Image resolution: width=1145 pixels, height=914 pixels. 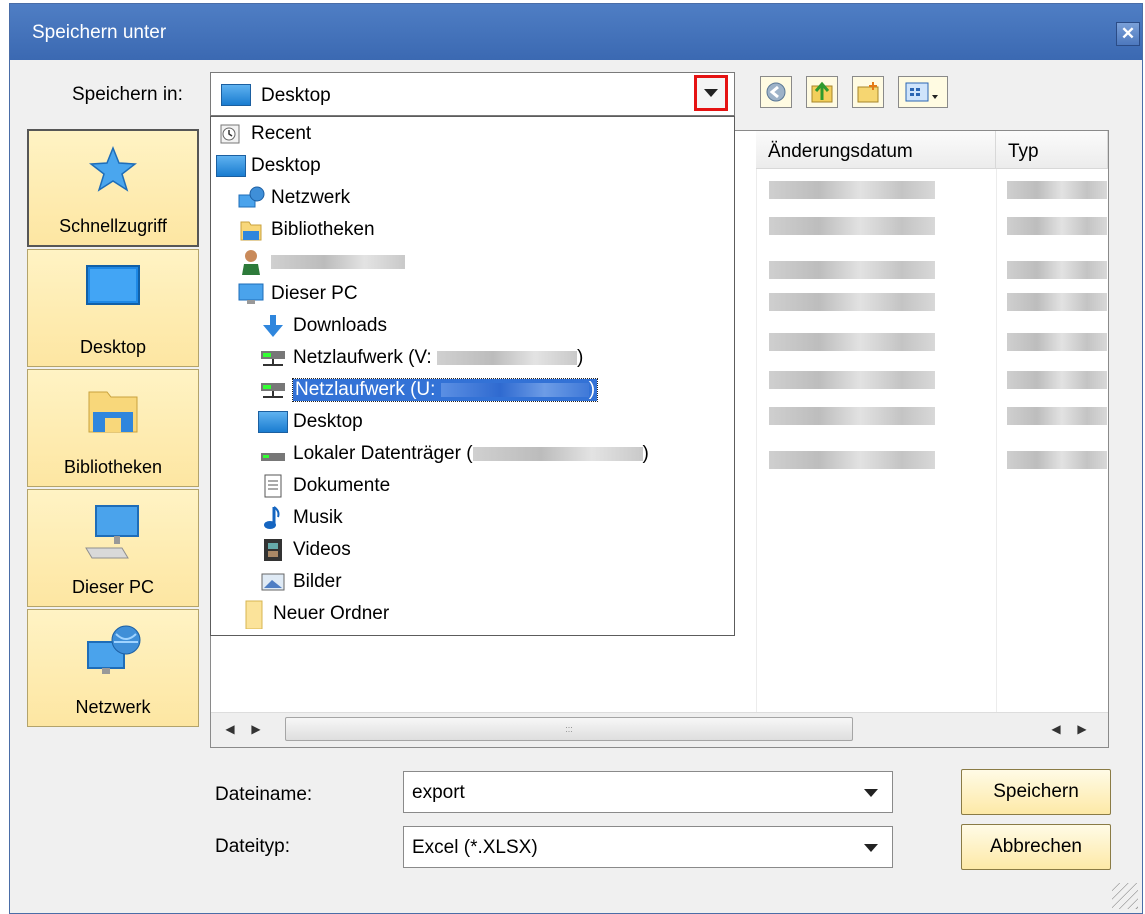 I want to click on new-folder-icon, so click(x=868, y=92).